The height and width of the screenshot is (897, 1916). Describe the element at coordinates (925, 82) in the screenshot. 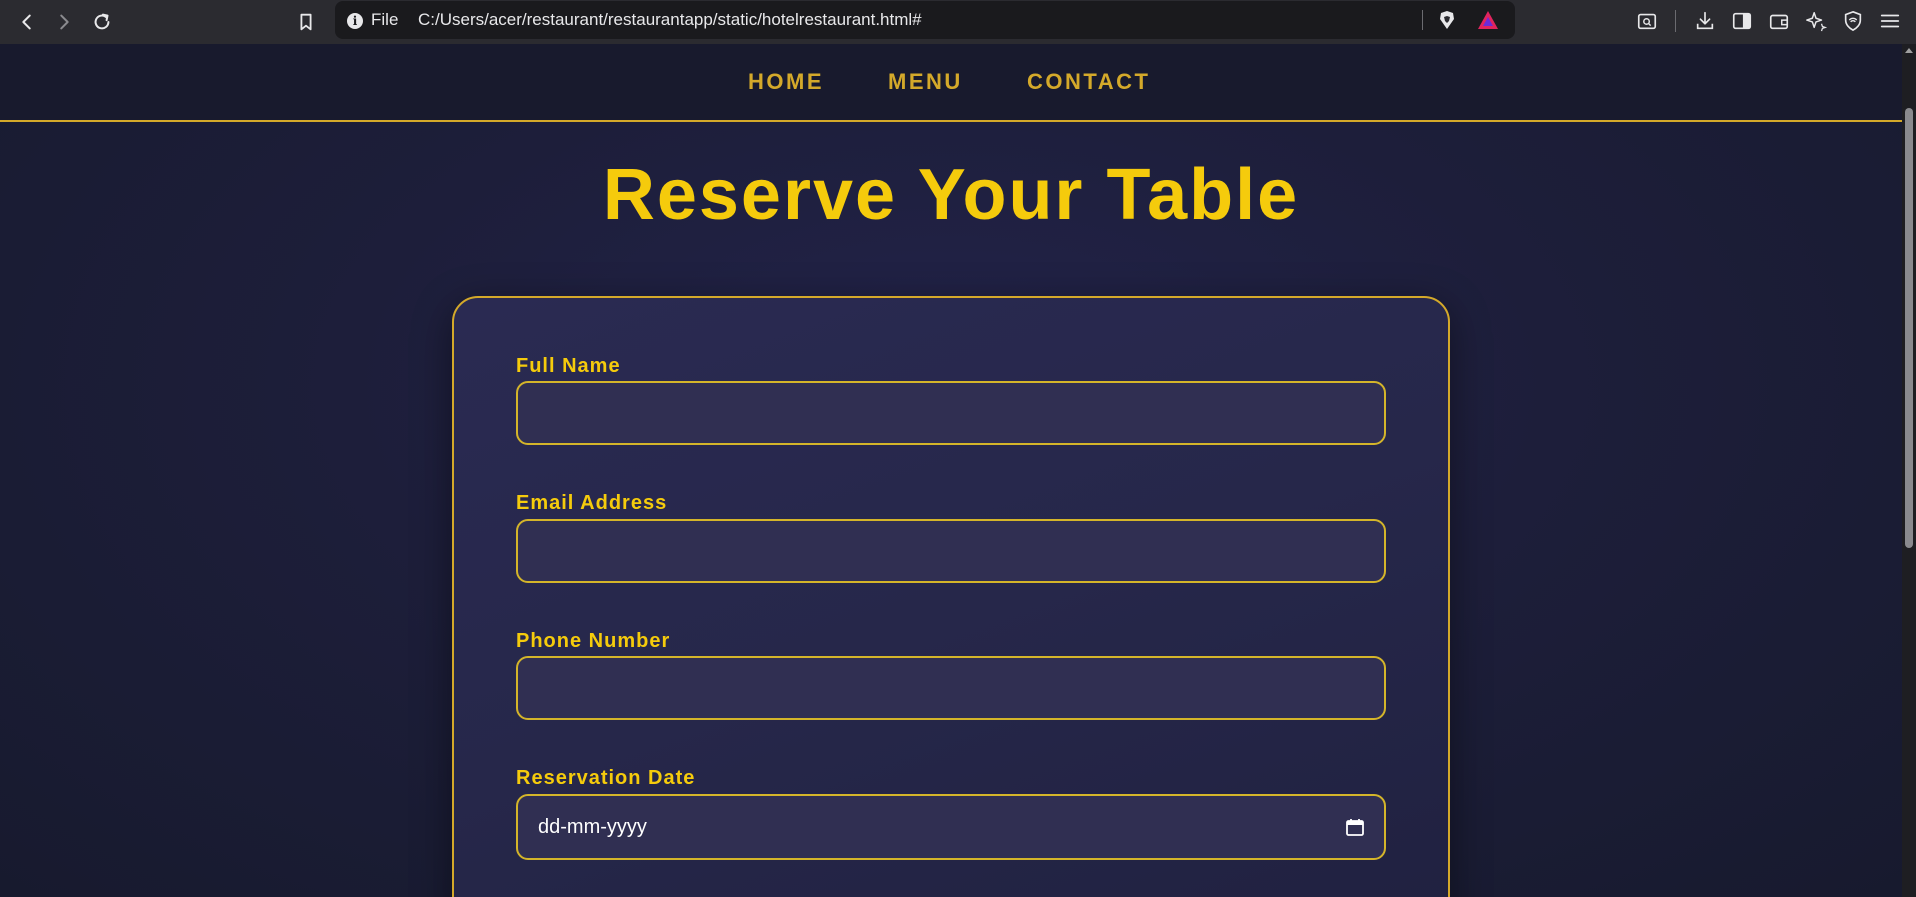

I see `nav-link-menu: MENU` at that location.